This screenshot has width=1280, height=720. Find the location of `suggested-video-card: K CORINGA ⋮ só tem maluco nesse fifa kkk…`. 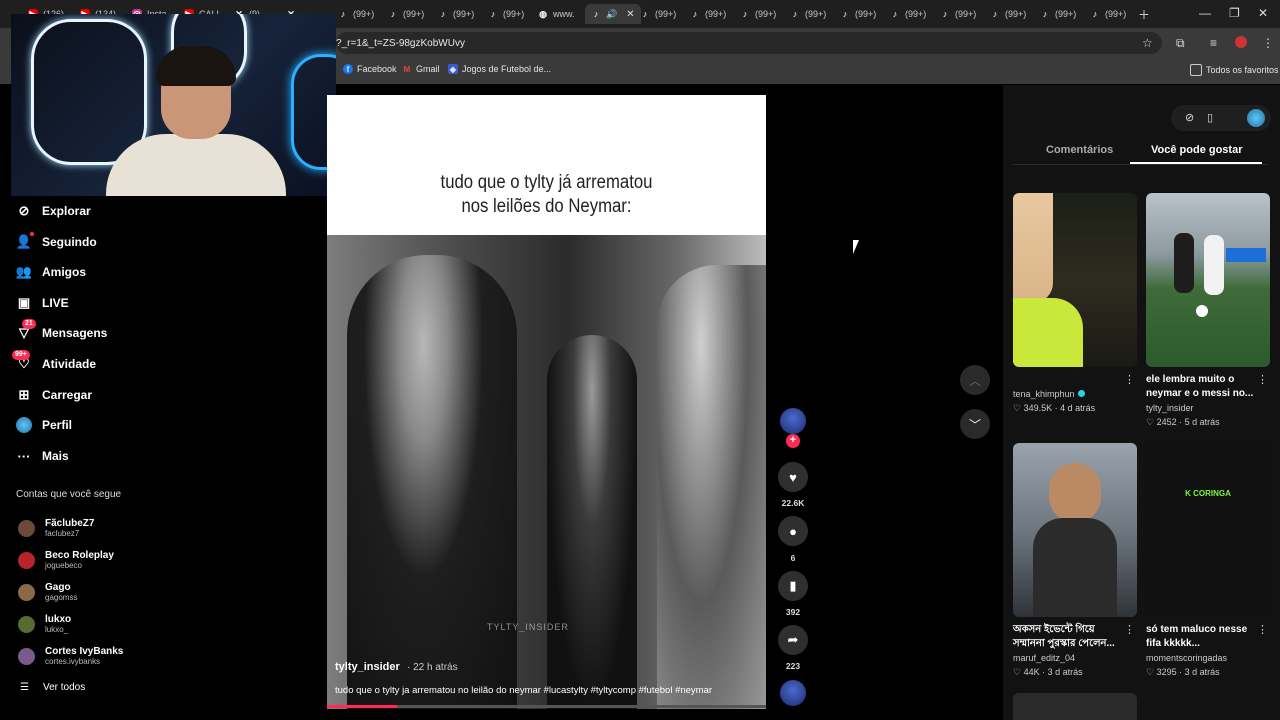

suggested-video-card: K CORINGA ⋮ só tem maluco nesse fifa kkk… is located at coordinates (1208, 560).